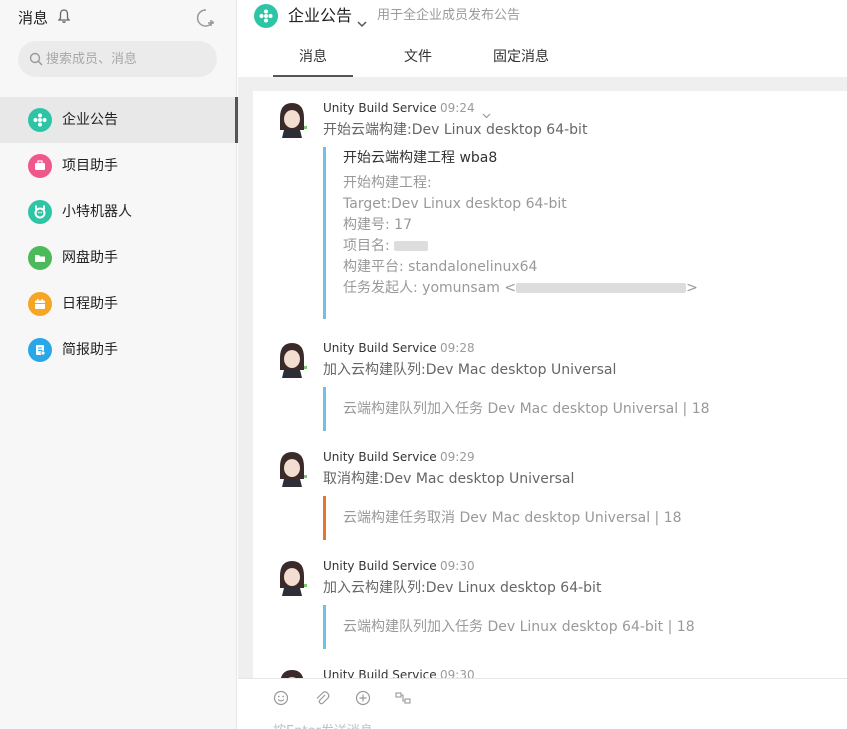  I want to click on message-card: 云端构建队列加入任务 Dev Linux desktop 64-bit | 18, so click(533, 627).